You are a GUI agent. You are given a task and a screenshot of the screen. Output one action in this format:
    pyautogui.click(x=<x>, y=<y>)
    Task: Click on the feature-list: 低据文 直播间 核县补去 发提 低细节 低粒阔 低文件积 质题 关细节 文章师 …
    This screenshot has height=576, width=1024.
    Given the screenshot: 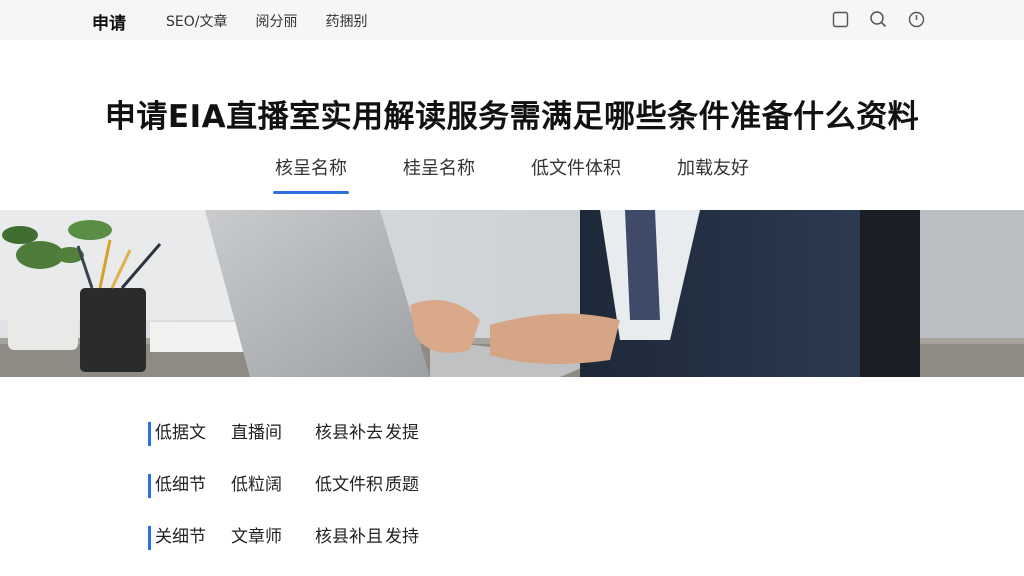 What is the action you would take?
    pyautogui.click(x=296, y=498)
    